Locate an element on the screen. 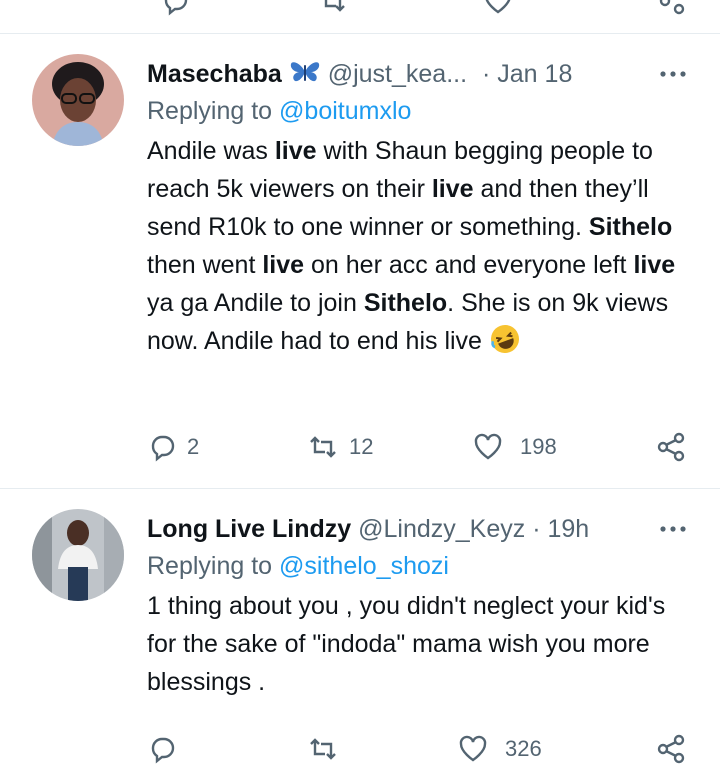 The image size is (720, 776). replying-to: Replying to @sithelo_shozi is located at coordinates (298, 566).